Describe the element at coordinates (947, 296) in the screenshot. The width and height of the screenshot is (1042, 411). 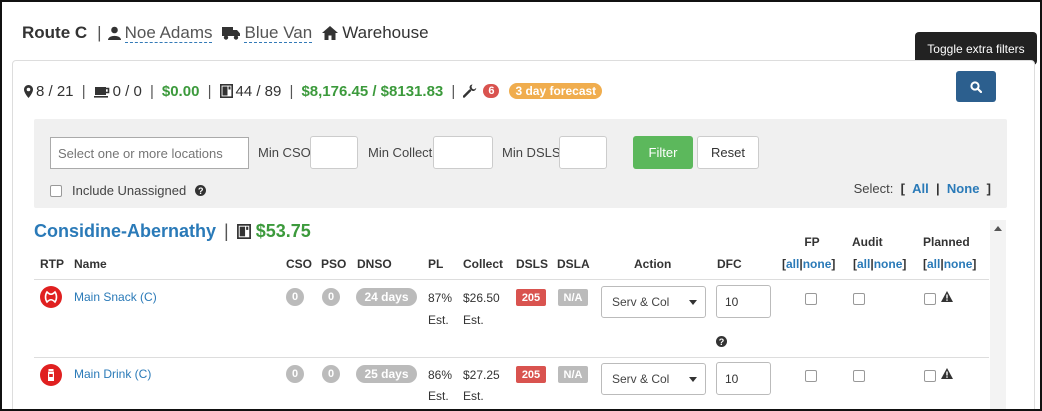
I see `warning-icon` at that location.